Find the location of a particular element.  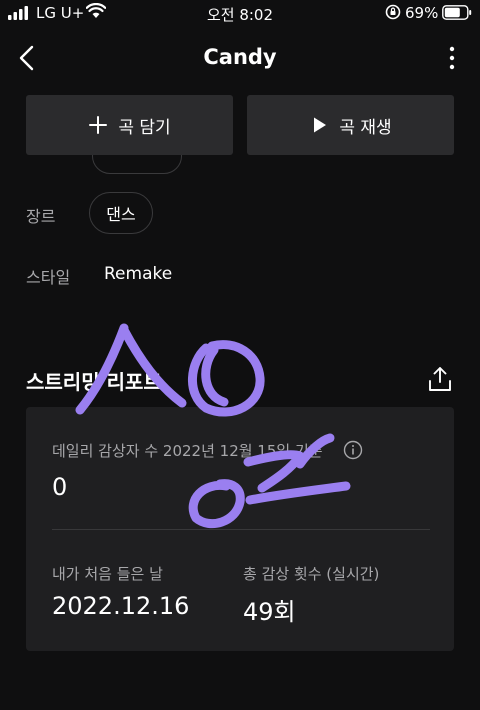

first-listen-value: 2022.12.16 is located at coordinates (121, 606).